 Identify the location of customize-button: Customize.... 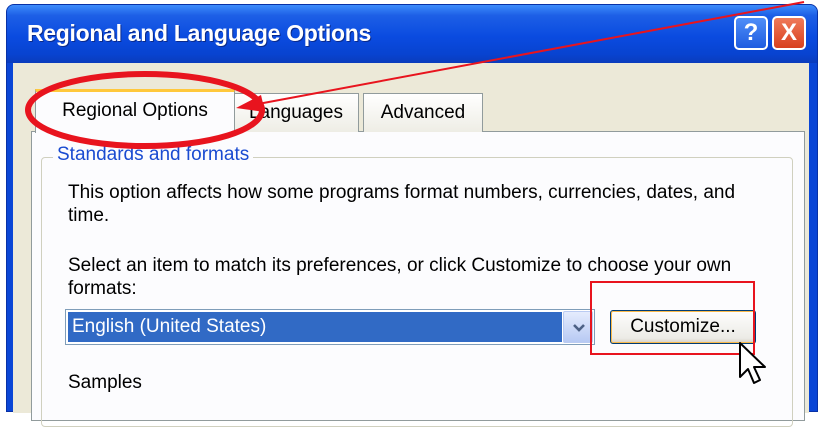
(683, 327).